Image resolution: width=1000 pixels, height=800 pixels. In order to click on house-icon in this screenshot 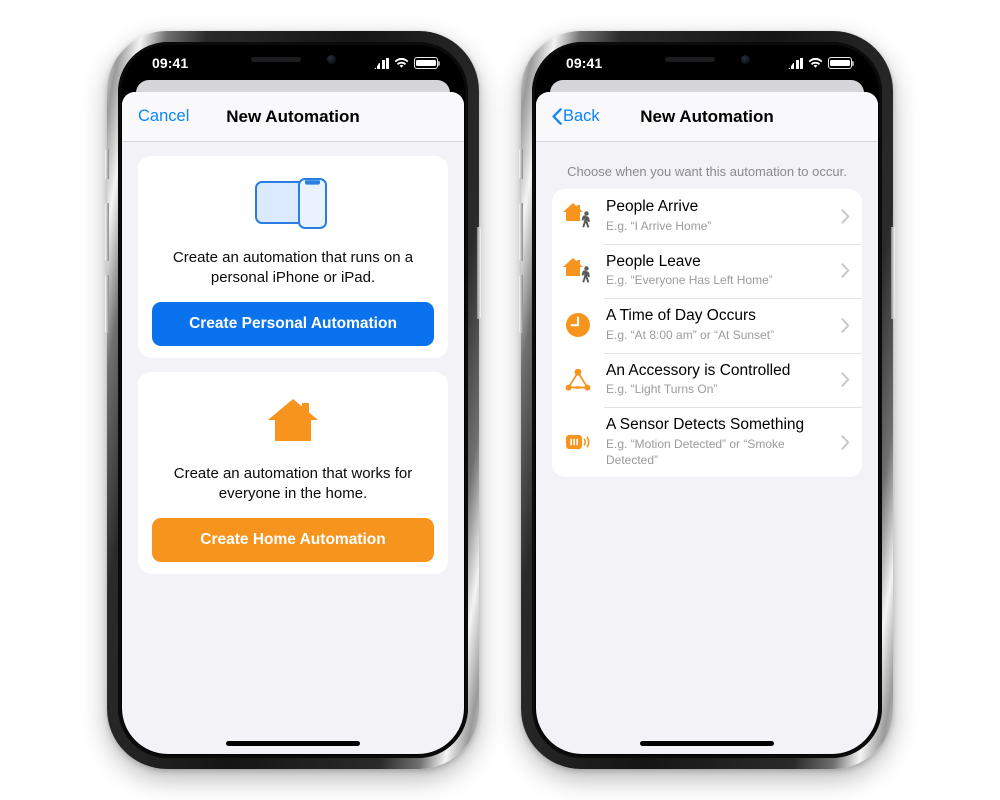, I will do `click(293, 420)`.